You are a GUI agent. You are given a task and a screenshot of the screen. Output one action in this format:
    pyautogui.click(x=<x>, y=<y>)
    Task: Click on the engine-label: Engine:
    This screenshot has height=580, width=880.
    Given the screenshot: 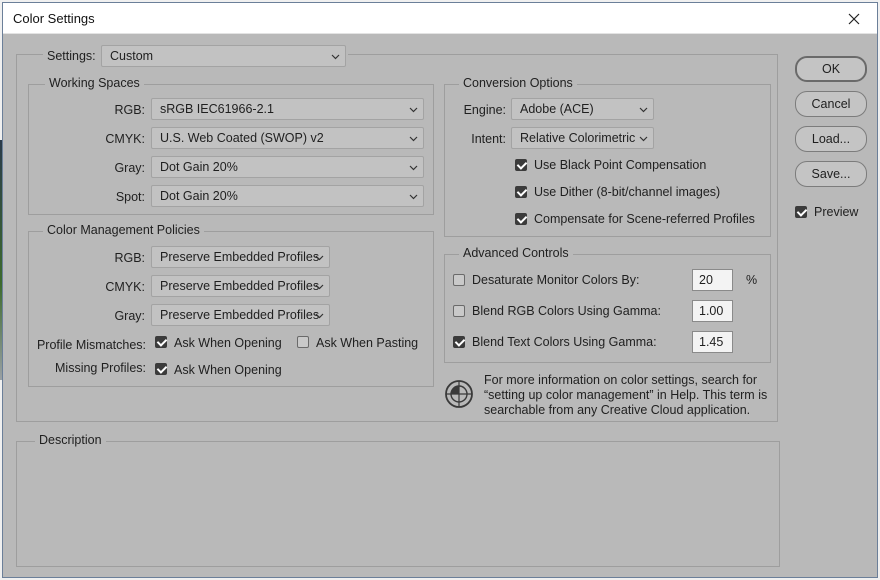 What is the action you would take?
    pyautogui.click(x=484, y=110)
    